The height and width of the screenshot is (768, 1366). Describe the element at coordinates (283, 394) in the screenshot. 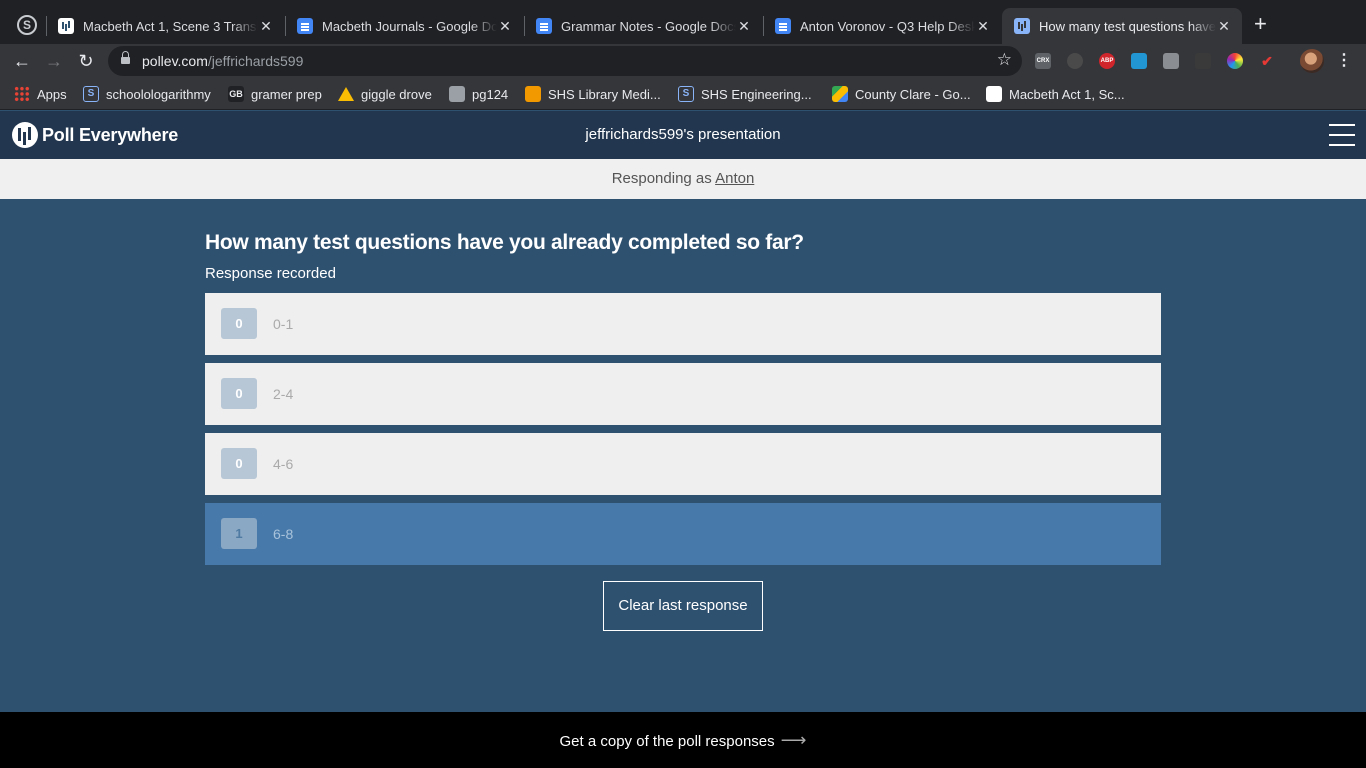

I see `option-label: 2-4` at that location.